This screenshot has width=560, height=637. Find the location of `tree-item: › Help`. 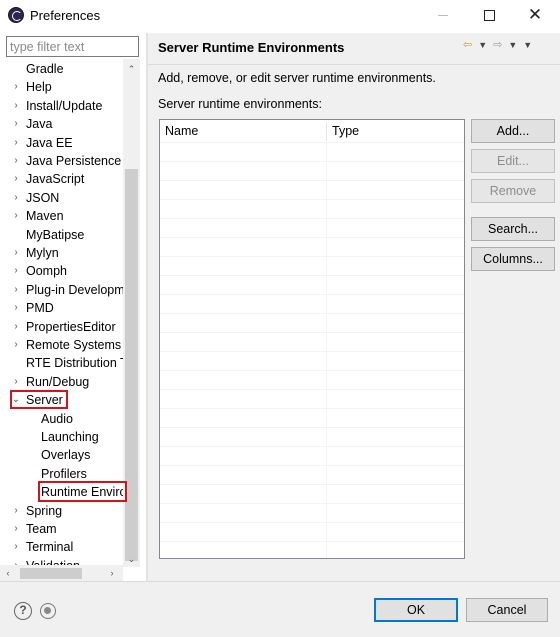

tree-item: › Help is located at coordinates (61, 87).